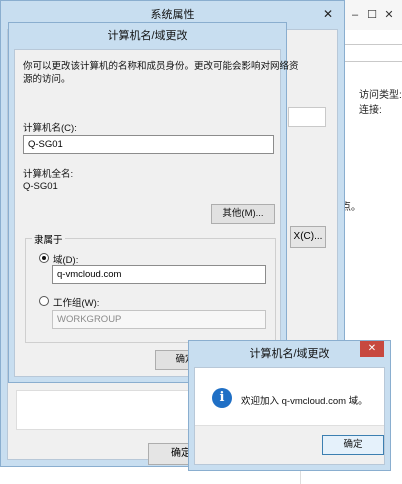  What do you see at coordinates (159, 274) in the screenshot?
I see `domain-input` at bounding box center [159, 274].